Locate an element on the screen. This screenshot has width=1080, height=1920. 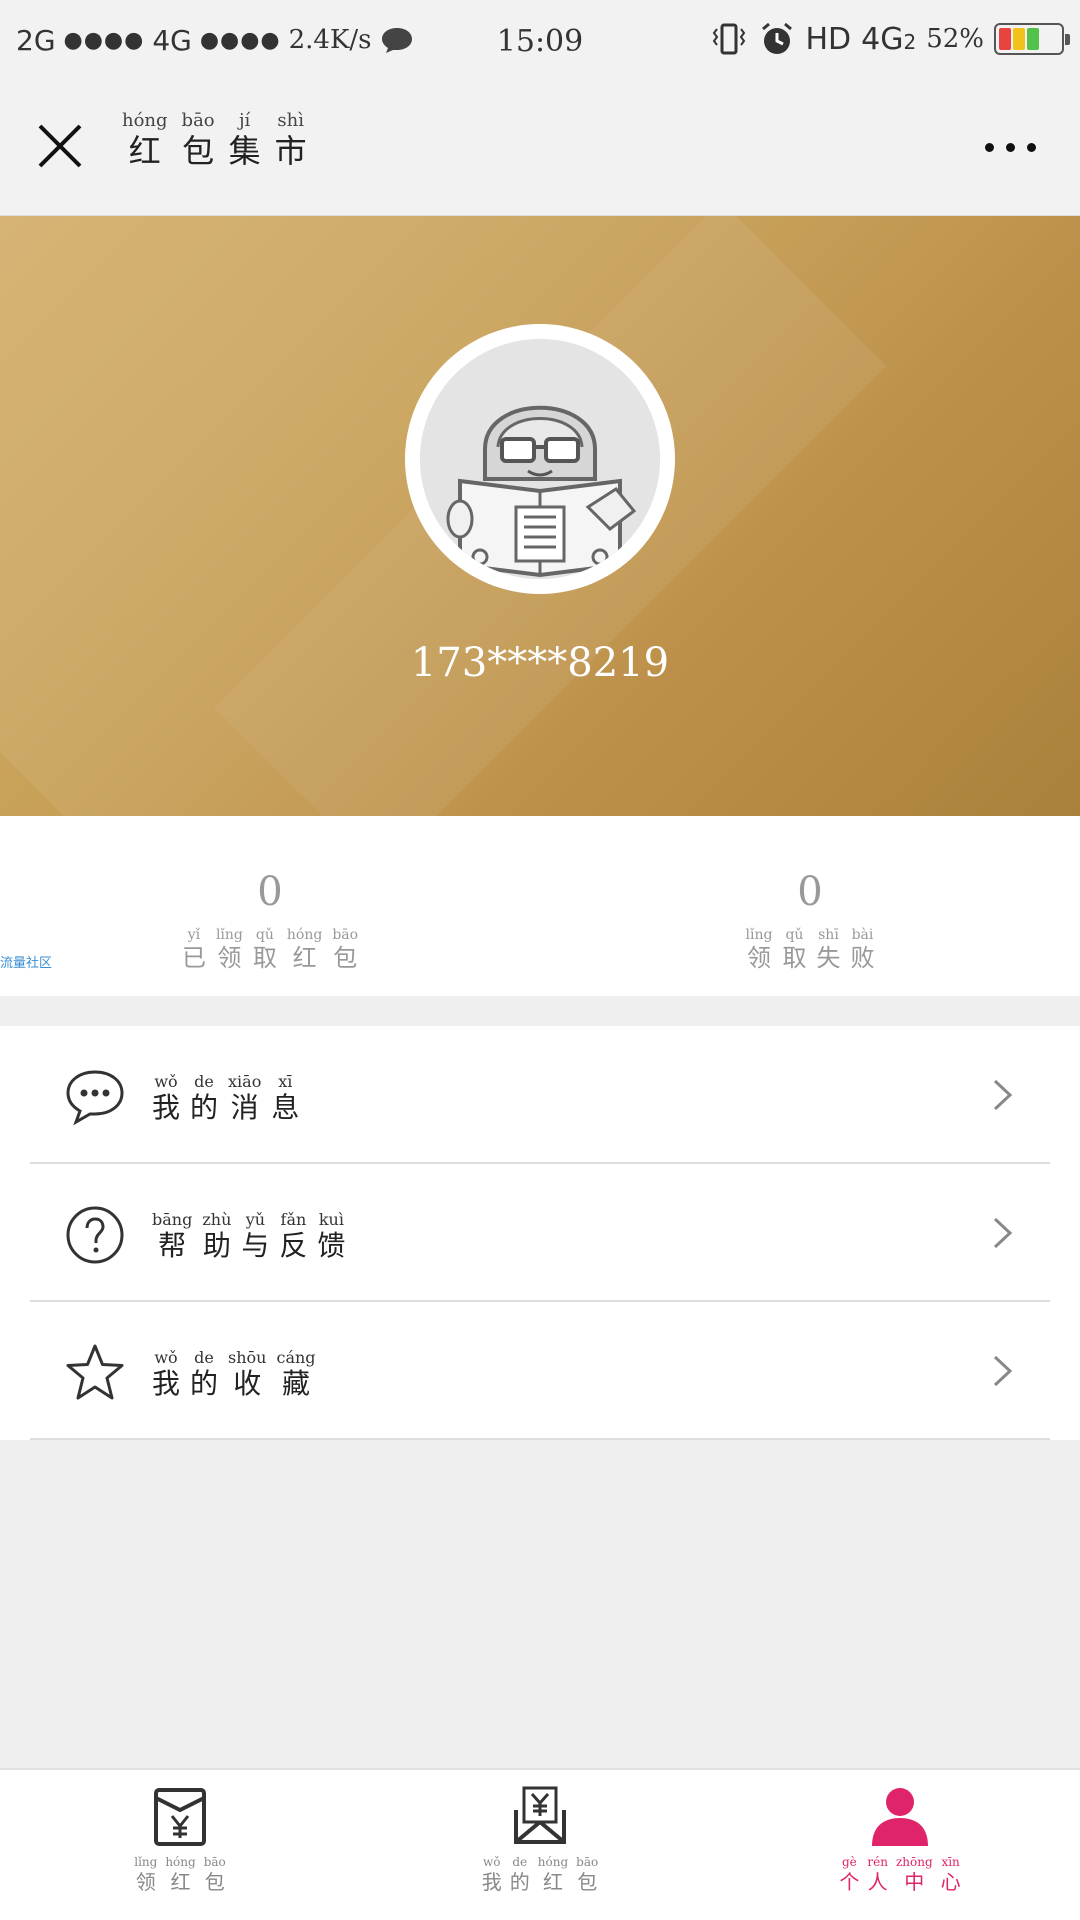
community-side-tab: 流量社区 is located at coordinates (26, 961).